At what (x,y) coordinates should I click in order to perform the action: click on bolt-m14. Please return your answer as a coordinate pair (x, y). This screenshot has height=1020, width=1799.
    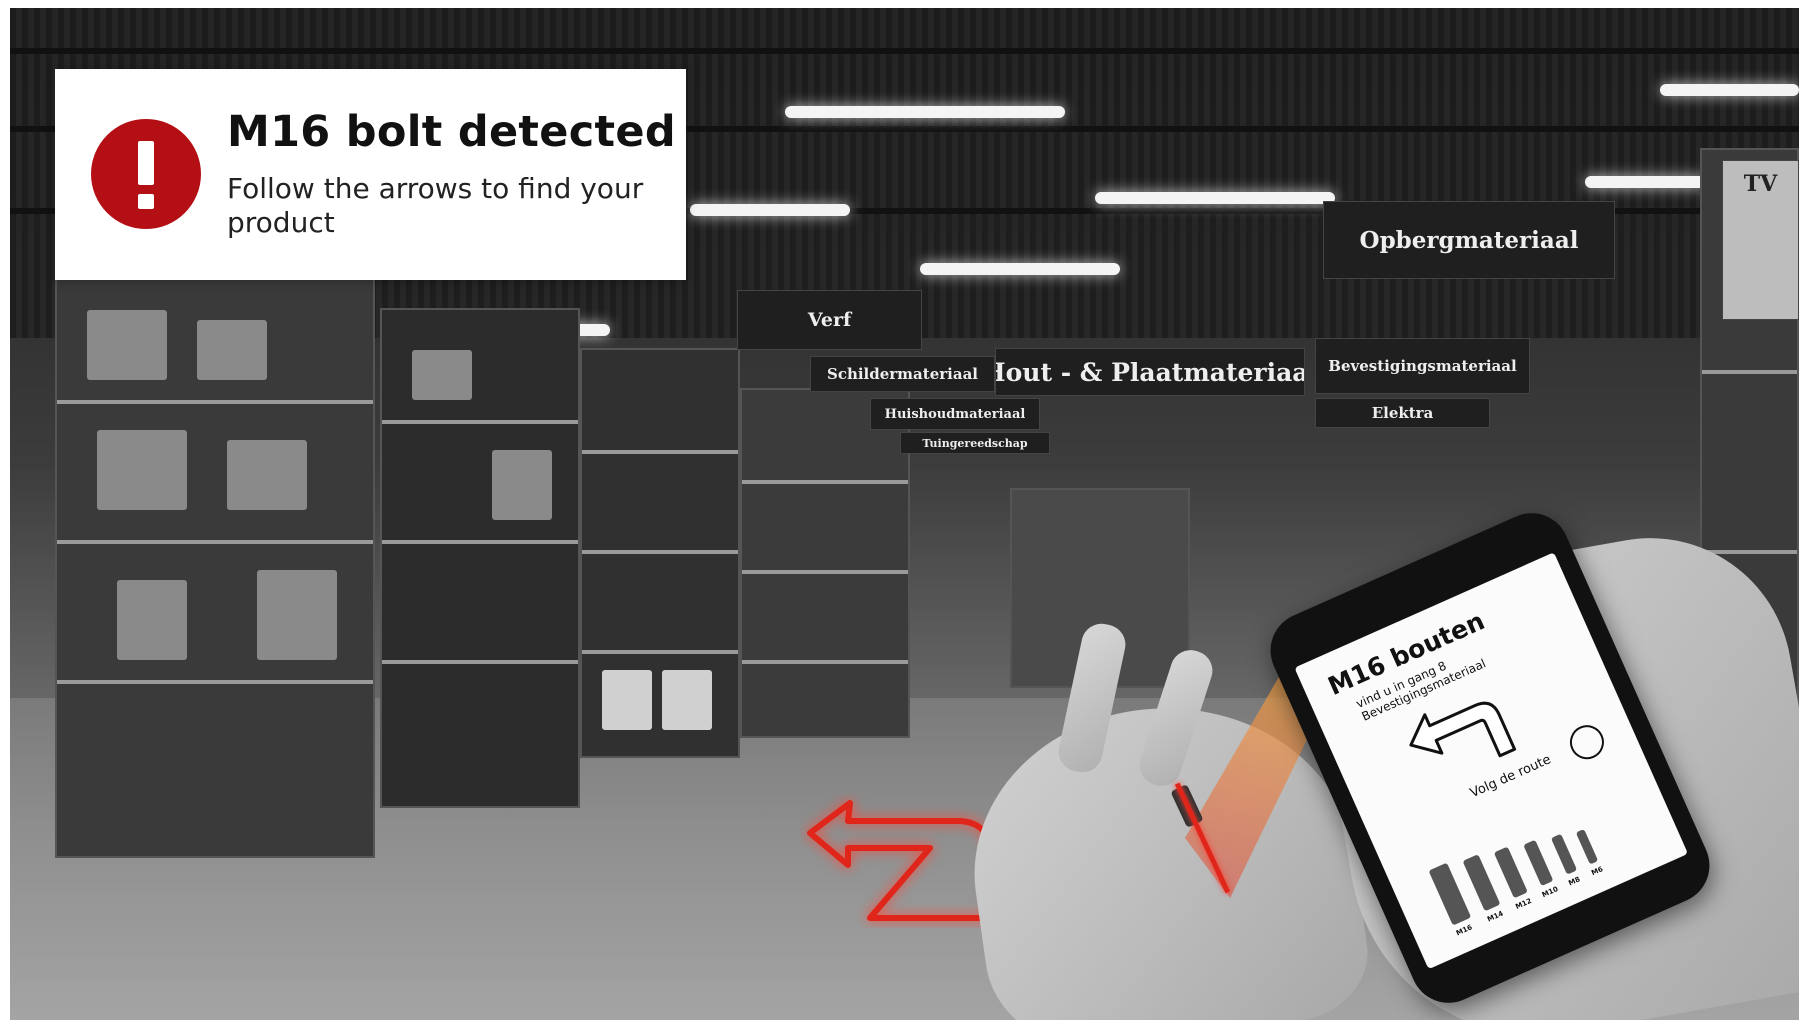
    Looking at the image, I should click on (1481, 883).